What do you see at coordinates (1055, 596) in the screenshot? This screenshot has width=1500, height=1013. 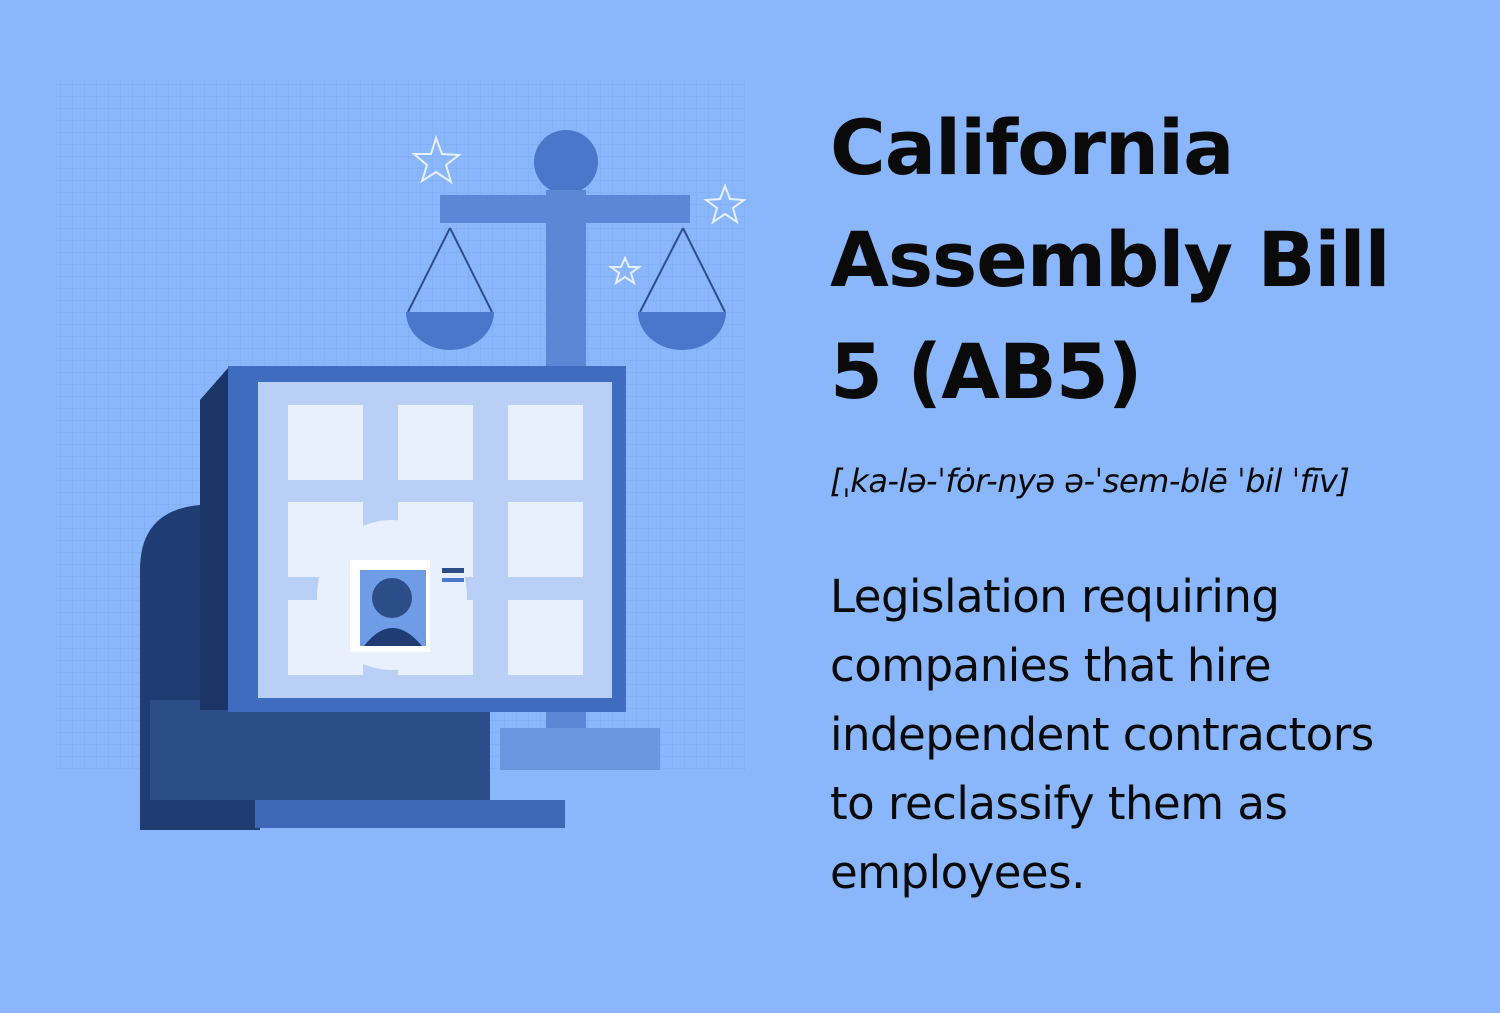 I see `definition-line: Legislation requiring` at bounding box center [1055, 596].